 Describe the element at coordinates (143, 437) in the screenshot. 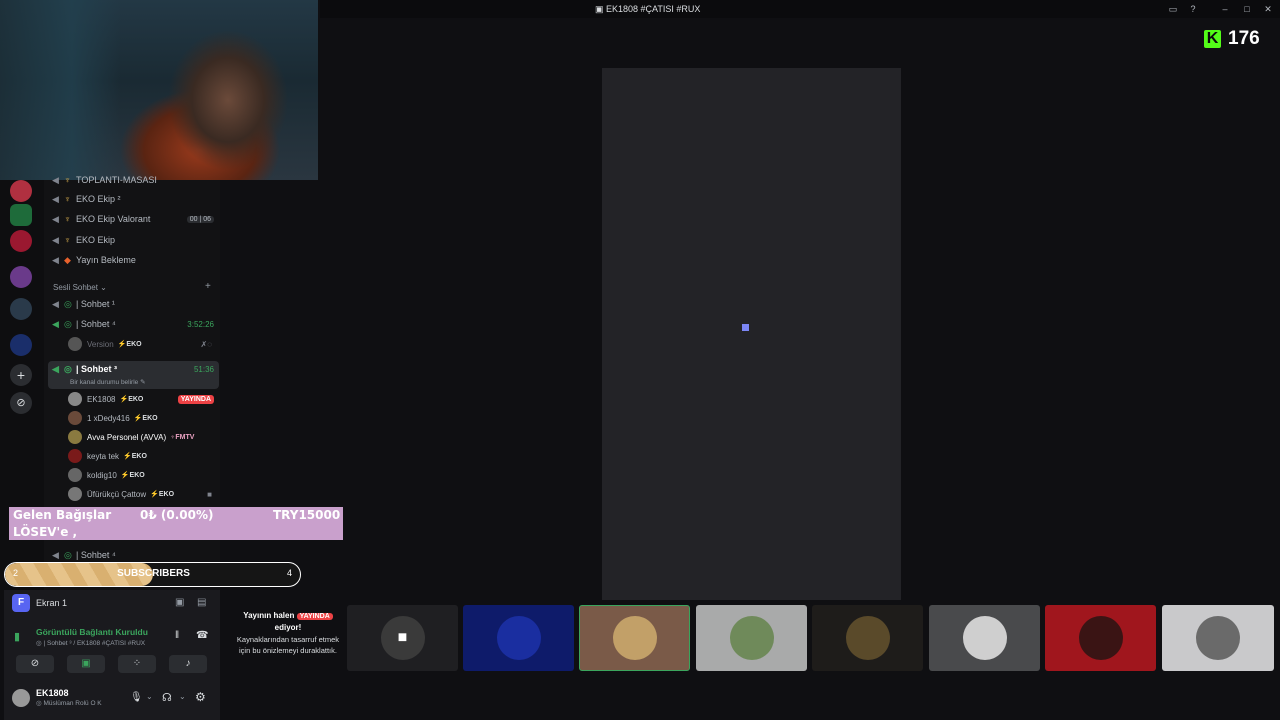

I see `voice-user: Avva Personel (AVVA) ♆FMTV` at that location.